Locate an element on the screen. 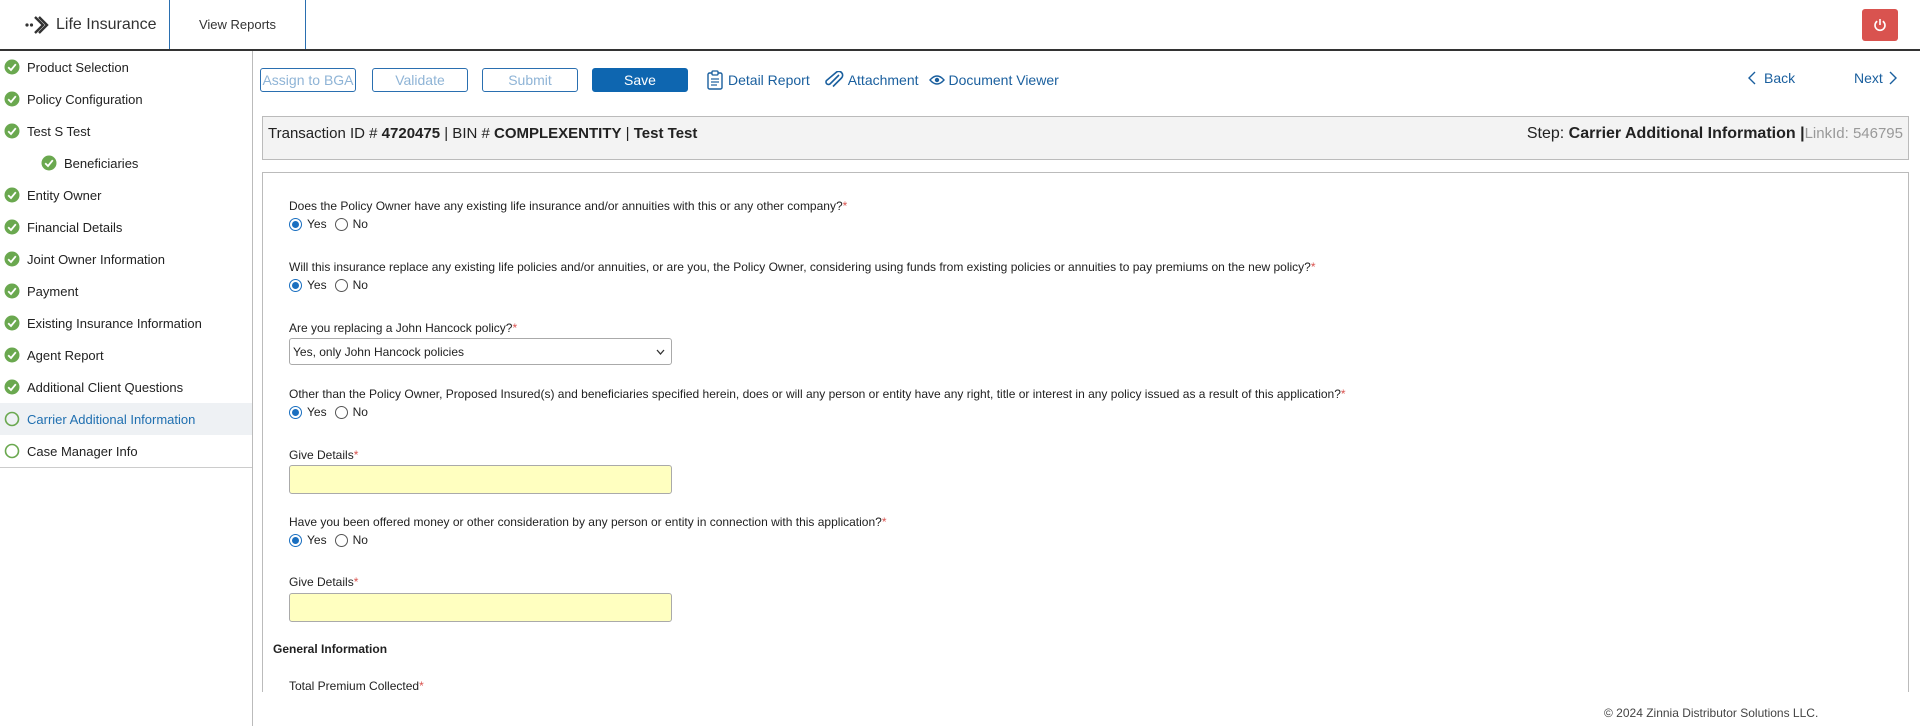  attachment-label: Attachment is located at coordinates (883, 80).